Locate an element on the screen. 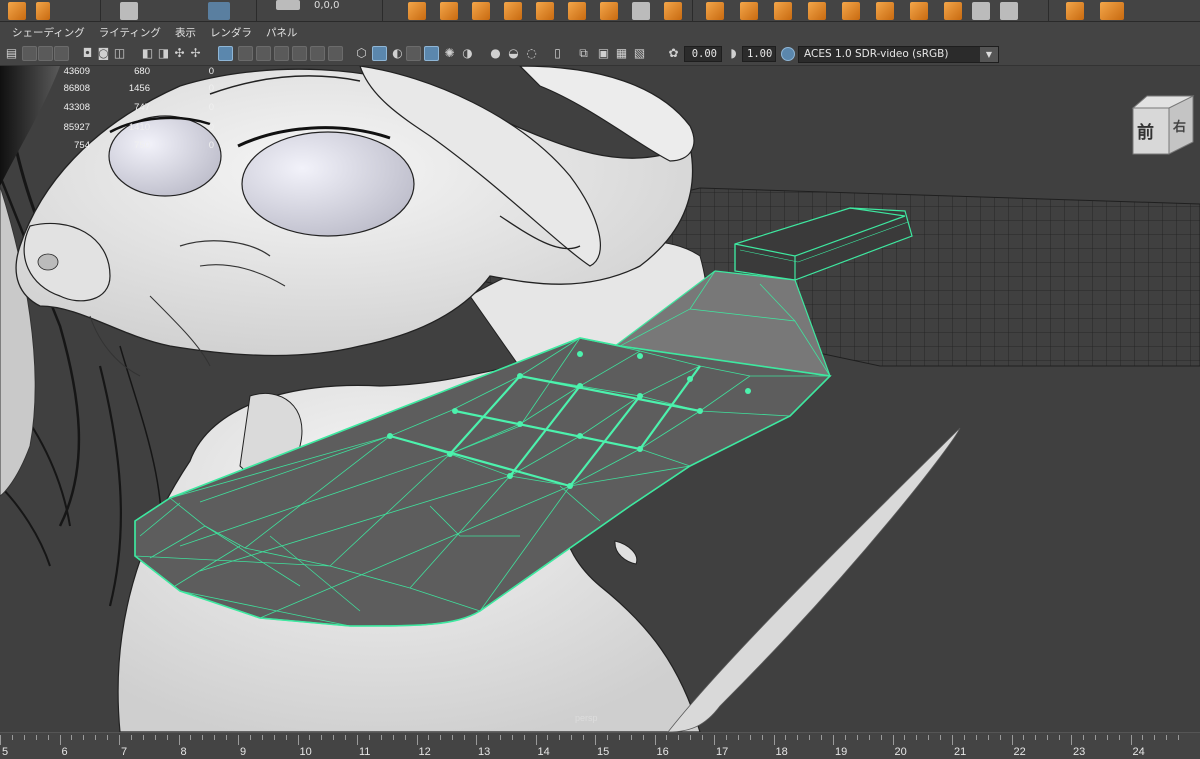 The width and height of the screenshot is (1200, 759). textured-icon is located at coordinates (431, 53).